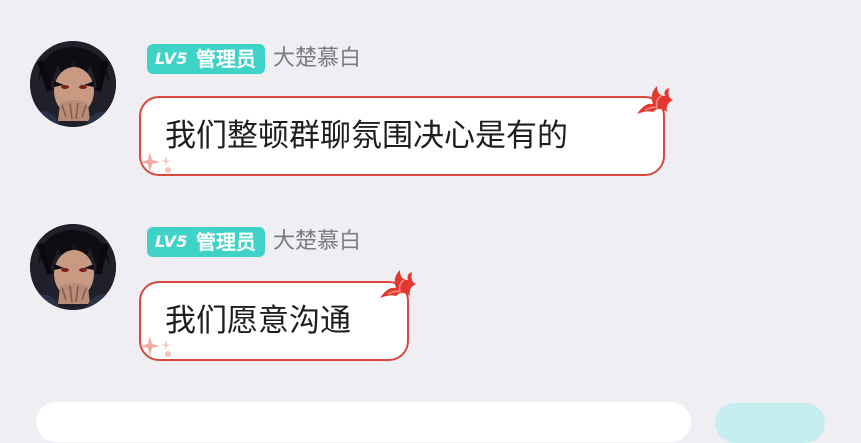  I want to click on send-button, so click(770, 423).